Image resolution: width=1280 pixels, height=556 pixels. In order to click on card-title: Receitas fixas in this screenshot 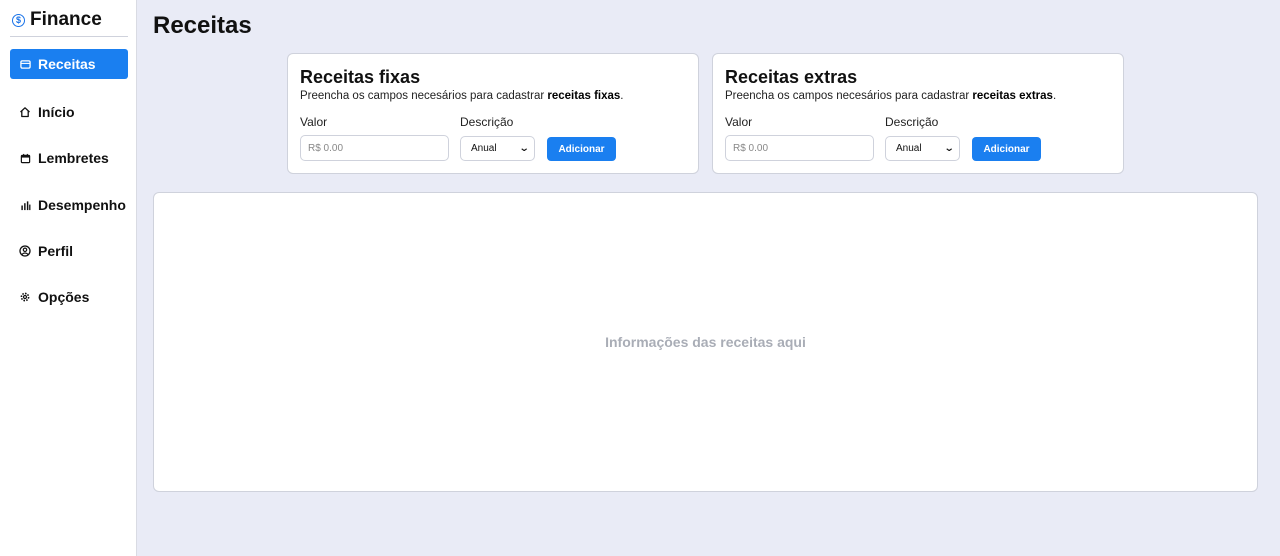, I will do `click(360, 77)`.